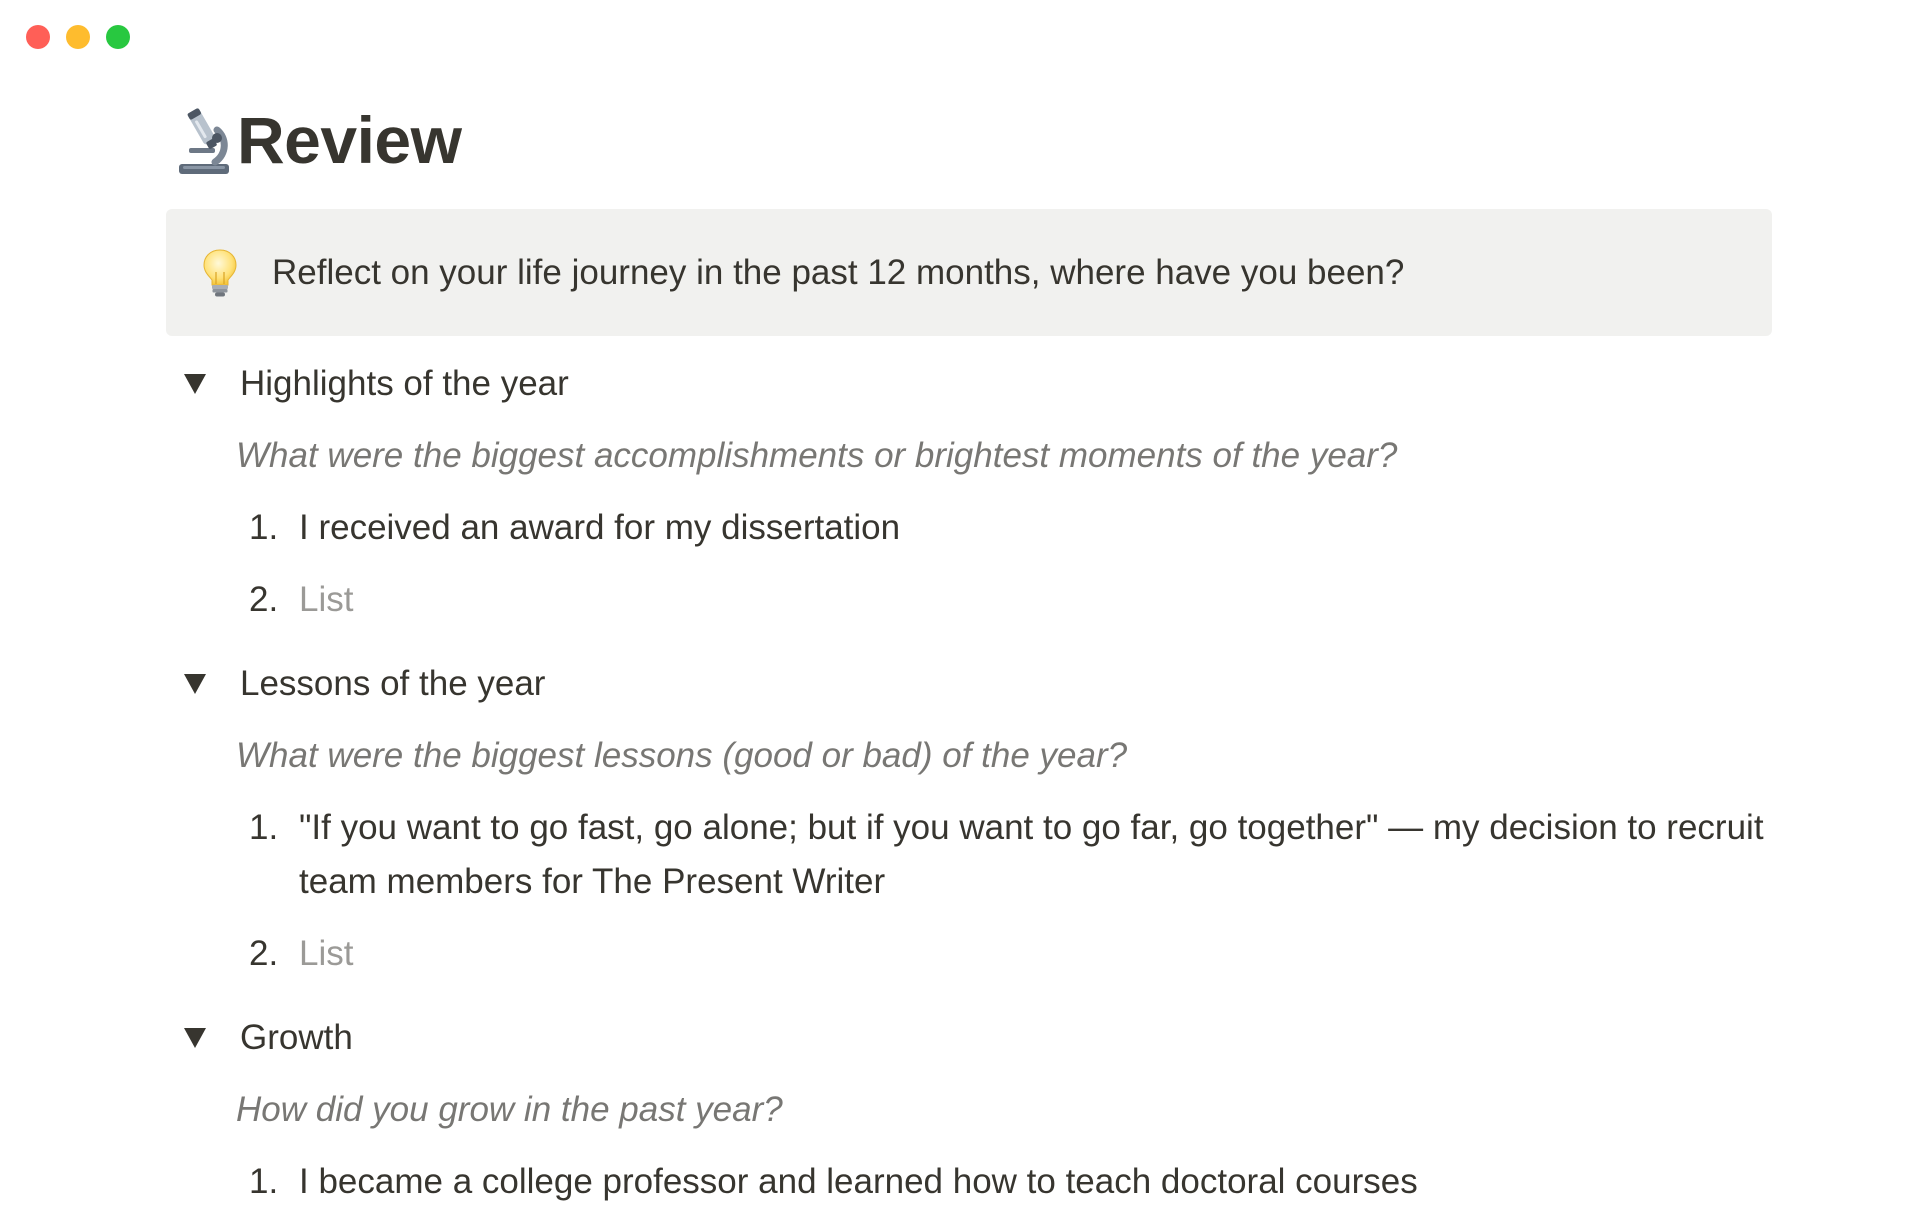 The height and width of the screenshot is (1218, 1920). What do you see at coordinates (296, 1038) in the screenshot?
I see `toggle-label: Growth` at bounding box center [296, 1038].